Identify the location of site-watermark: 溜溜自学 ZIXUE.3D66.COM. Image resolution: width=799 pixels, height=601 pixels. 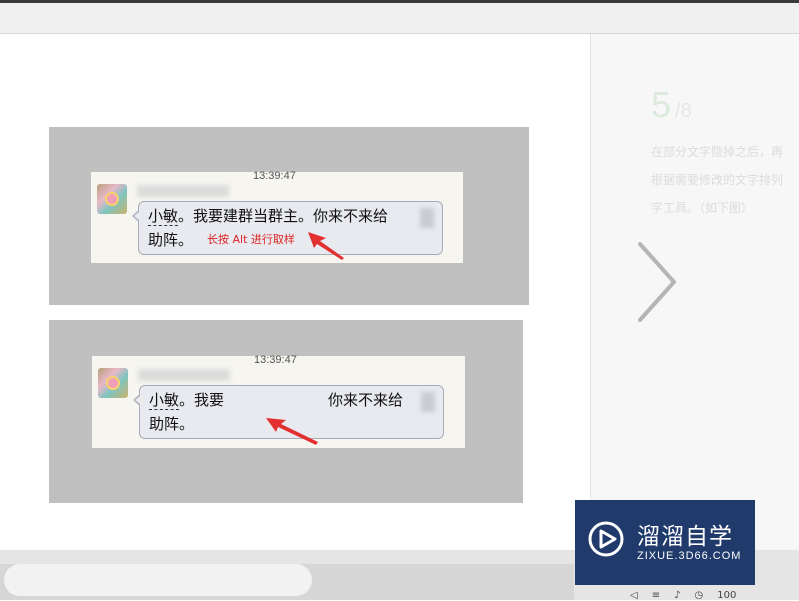
(665, 542).